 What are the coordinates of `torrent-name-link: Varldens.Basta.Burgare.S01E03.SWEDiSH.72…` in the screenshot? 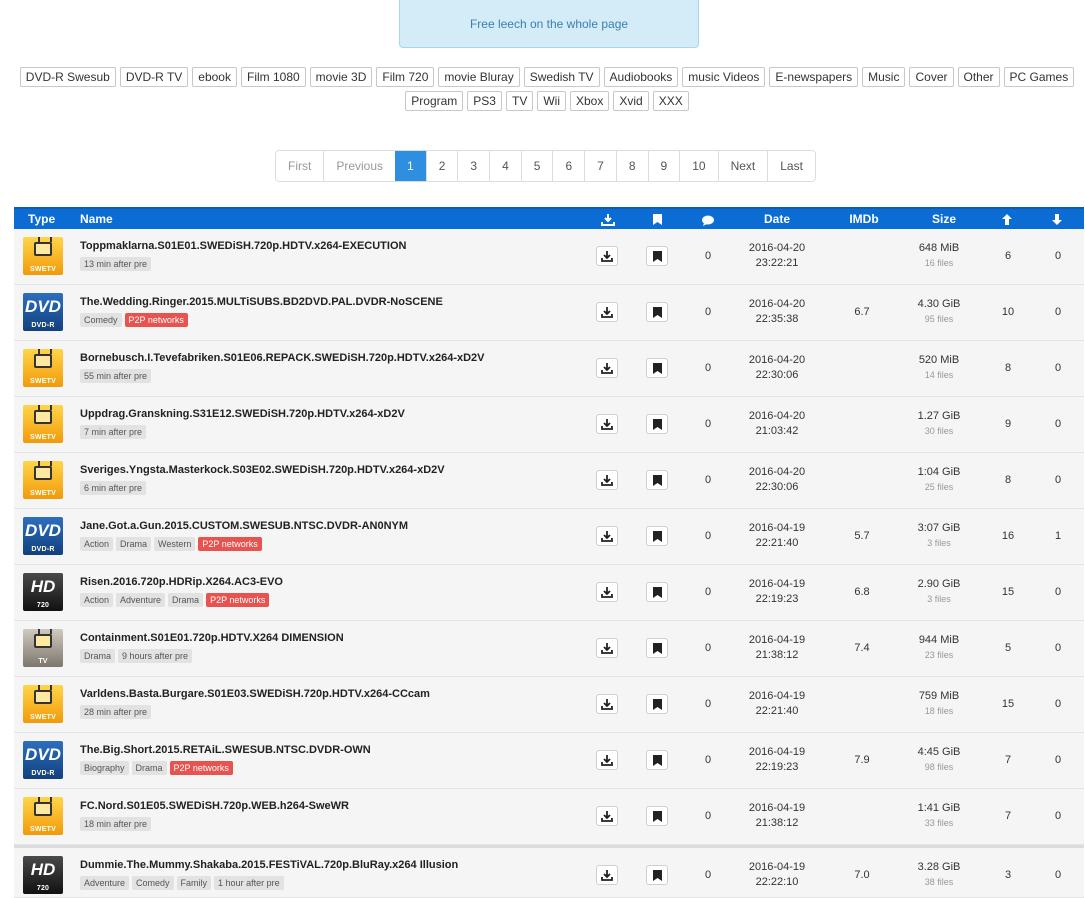 It's located at (255, 694).